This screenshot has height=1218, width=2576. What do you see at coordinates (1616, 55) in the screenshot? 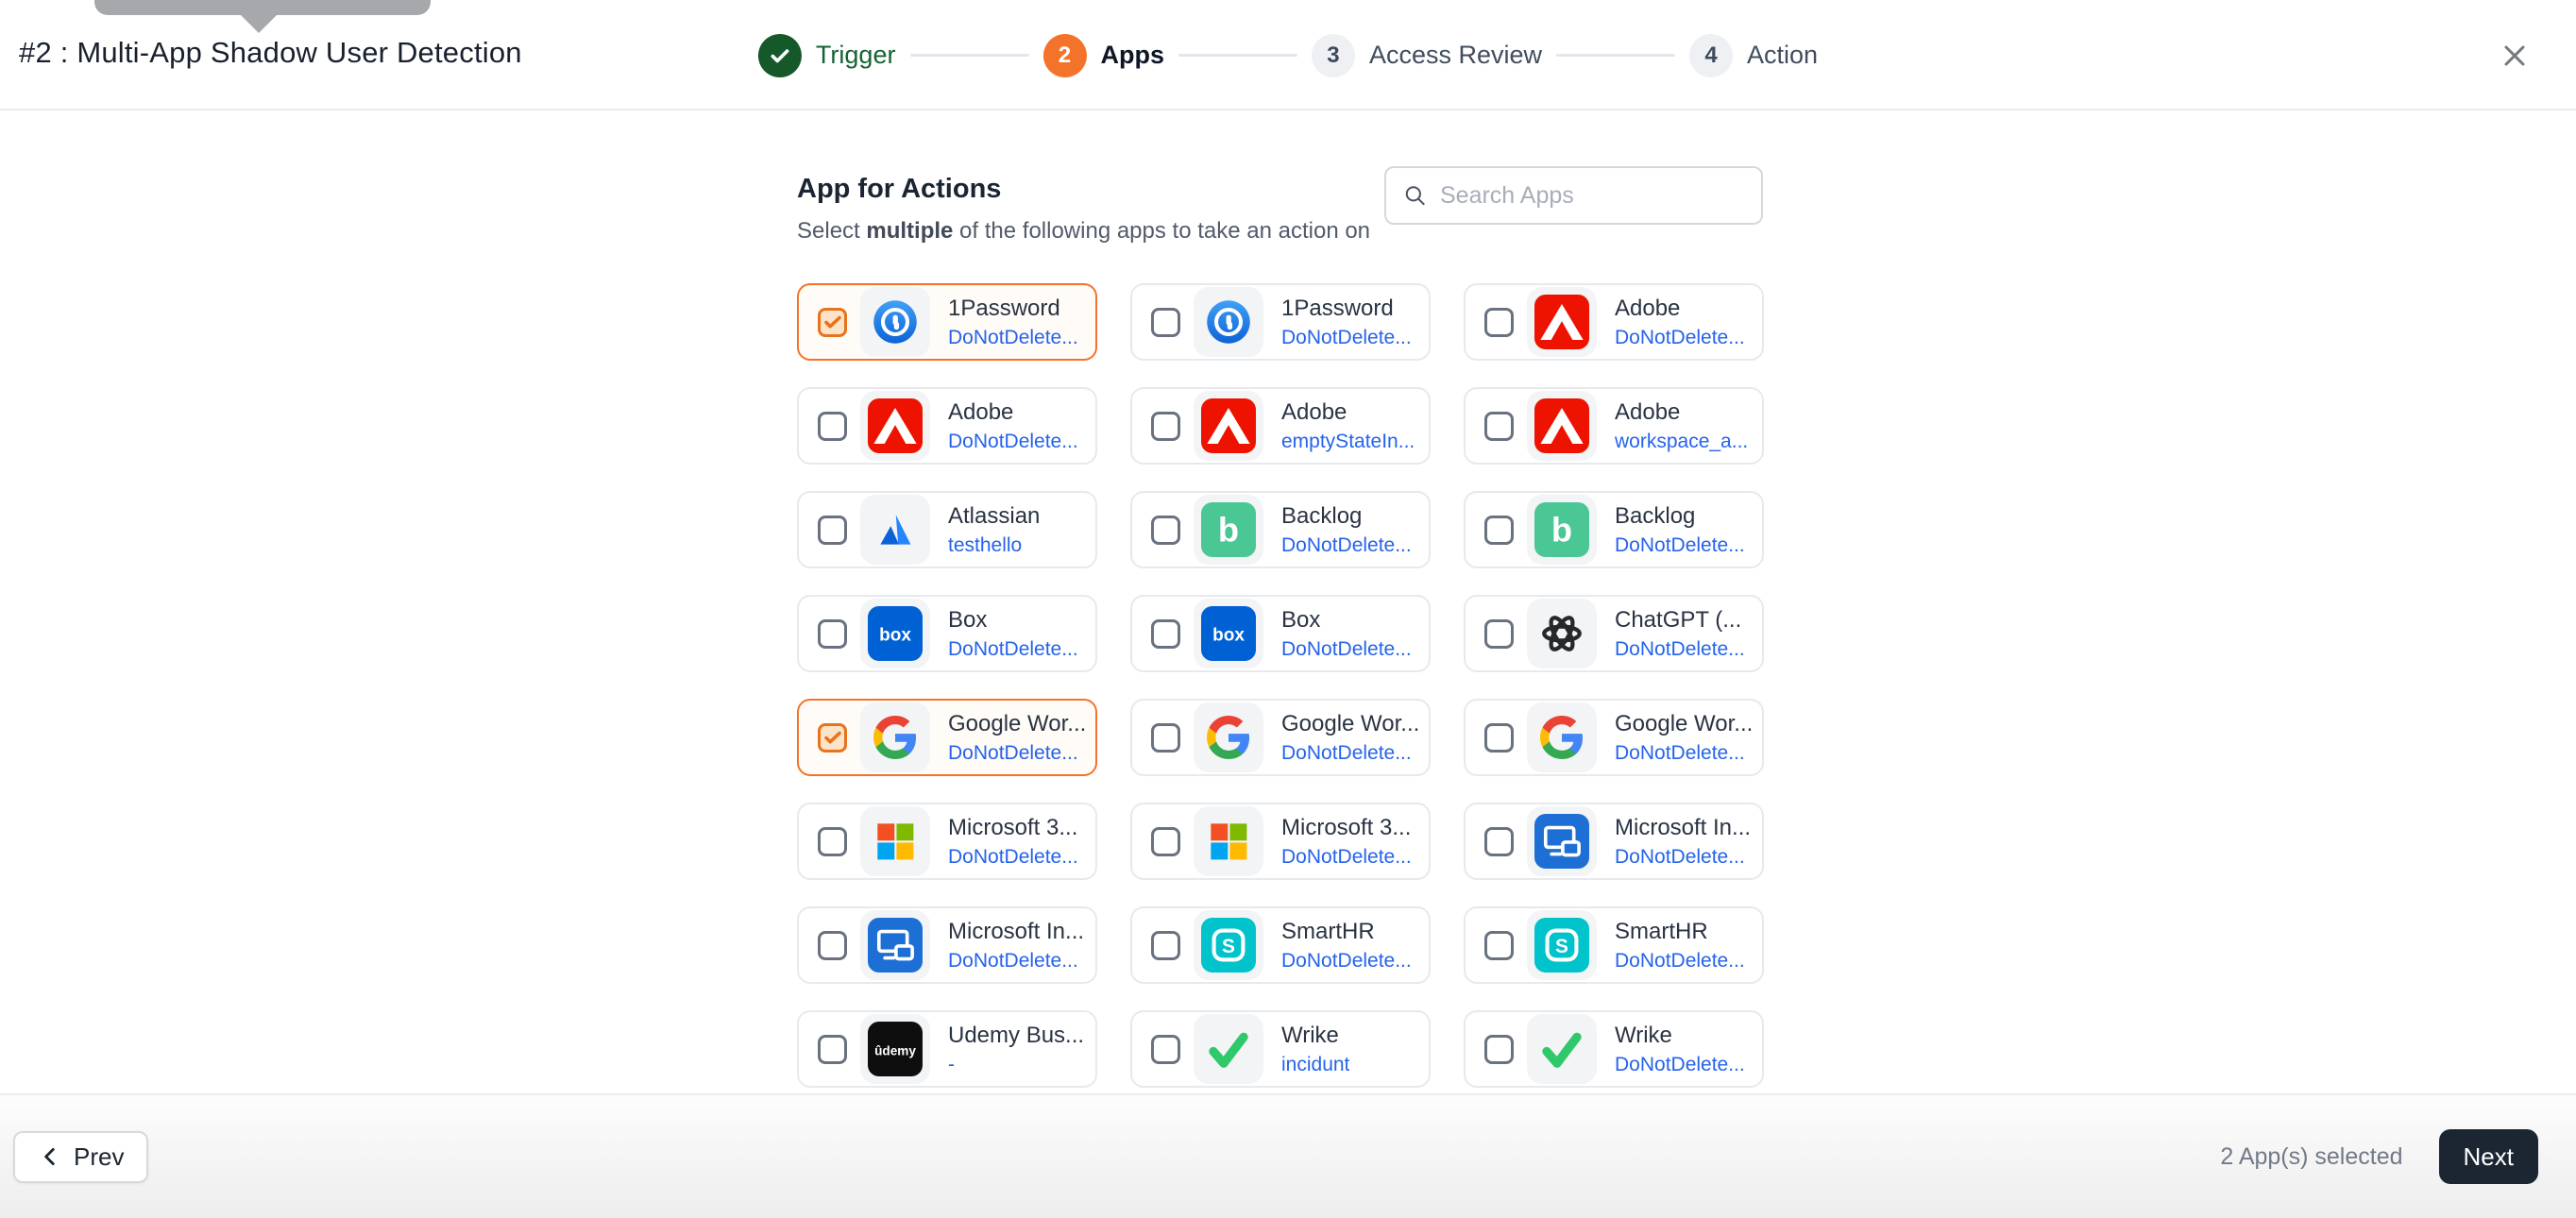
I see `step-connector` at bounding box center [1616, 55].